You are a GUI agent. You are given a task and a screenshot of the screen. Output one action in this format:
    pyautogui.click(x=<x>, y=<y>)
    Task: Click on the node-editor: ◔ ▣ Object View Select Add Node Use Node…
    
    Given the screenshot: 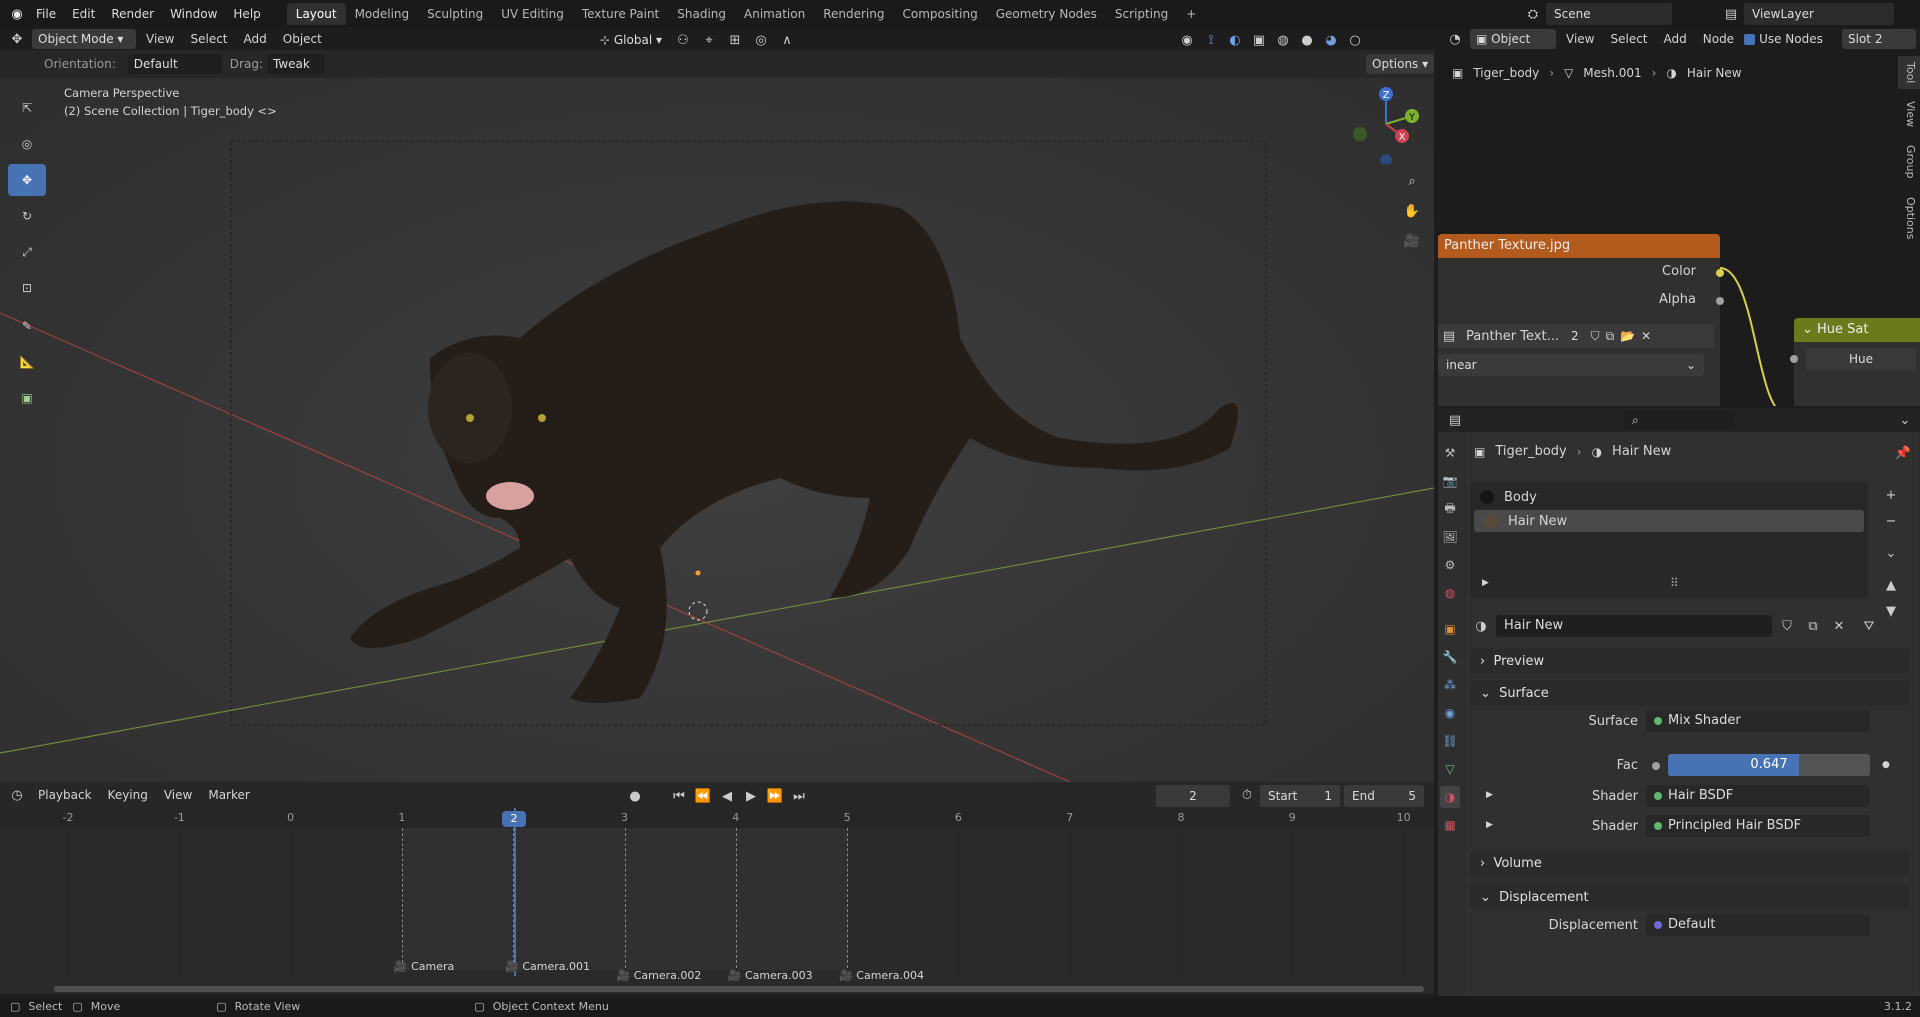 What is the action you would take?
    pyautogui.click(x=1679, y=217)
    